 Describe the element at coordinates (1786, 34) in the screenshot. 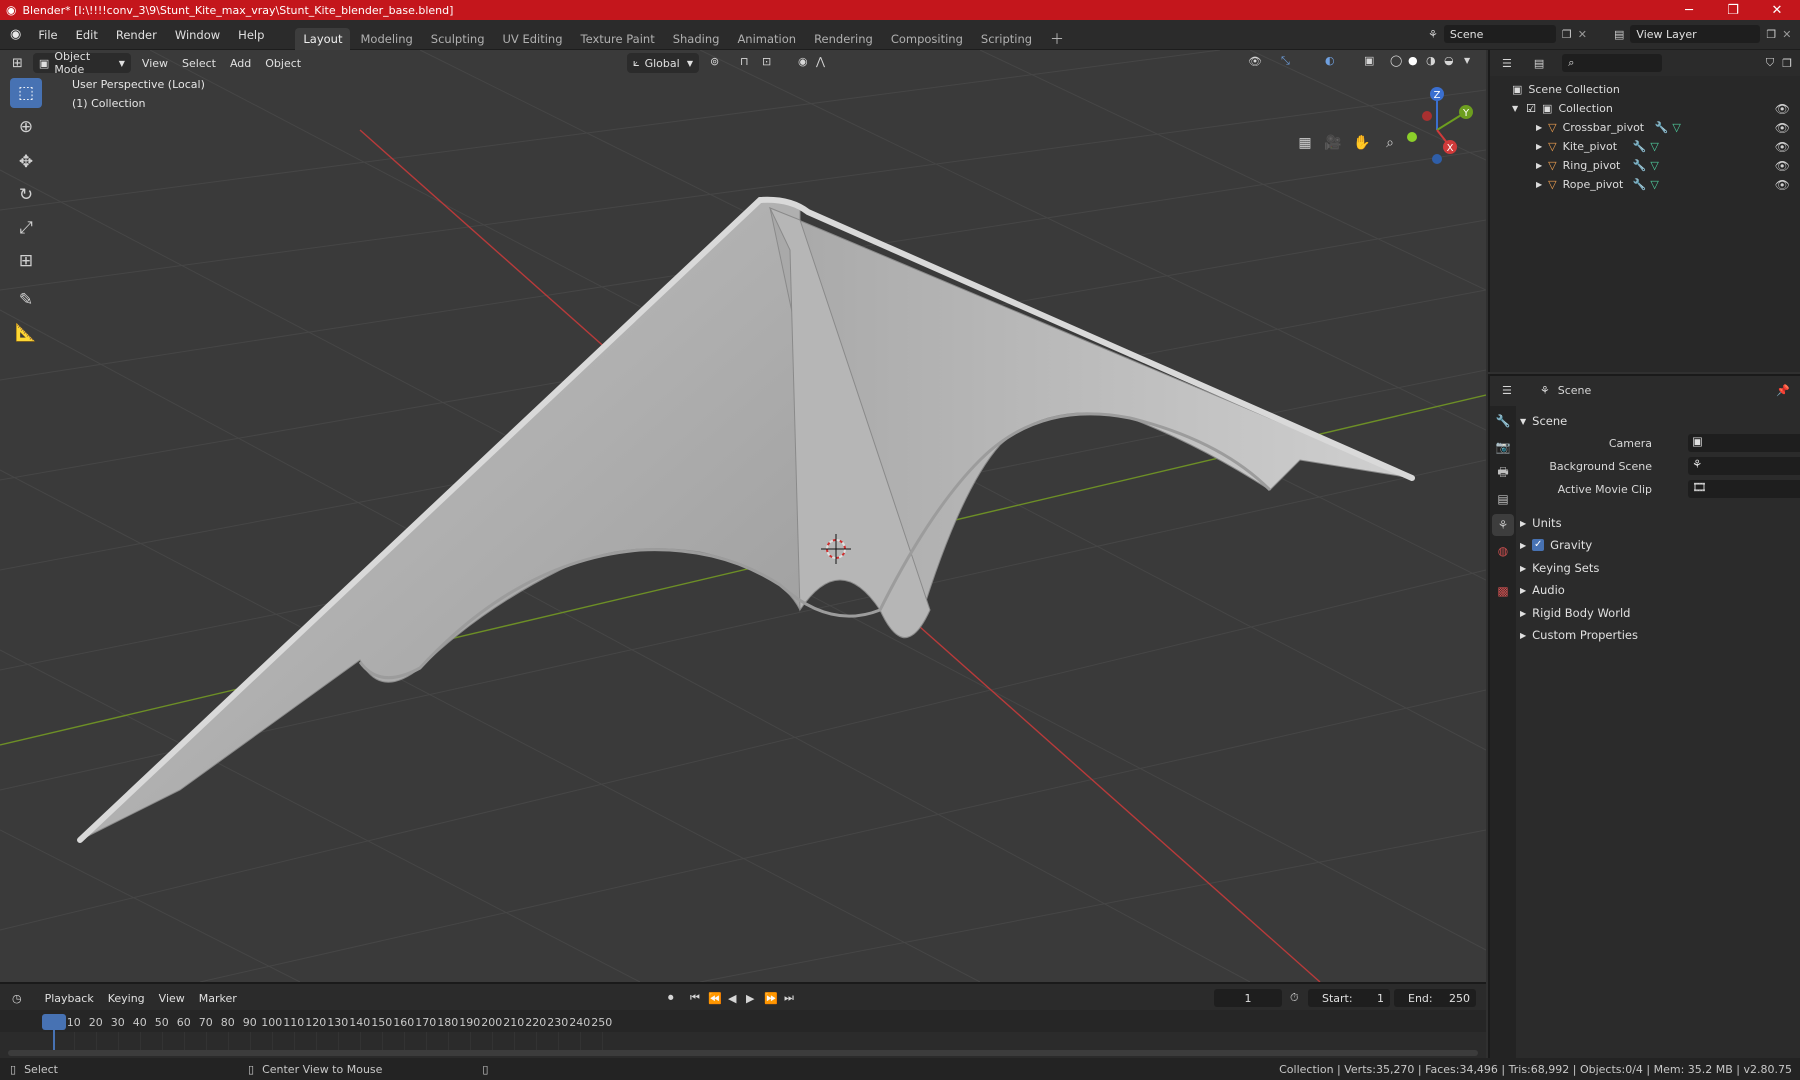

I see `remove-view-layer-icon: ✕` at that location.